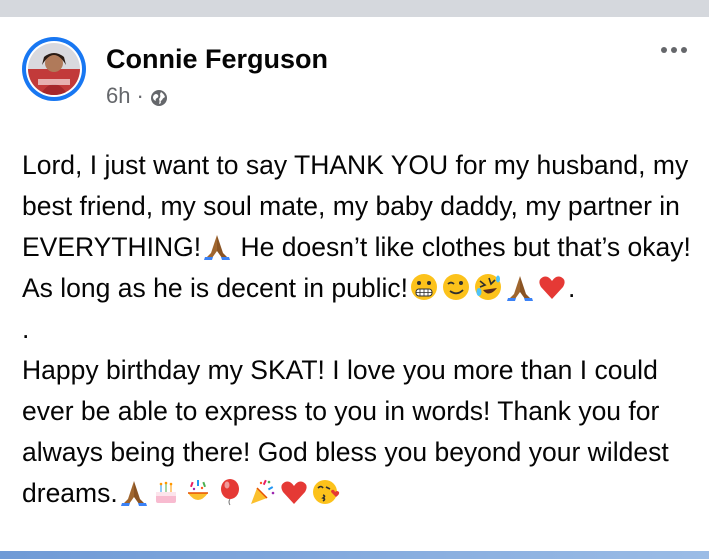 The width and height of the screenshot is (709, 559). I want to click on author-avatar, so click(54, 69).